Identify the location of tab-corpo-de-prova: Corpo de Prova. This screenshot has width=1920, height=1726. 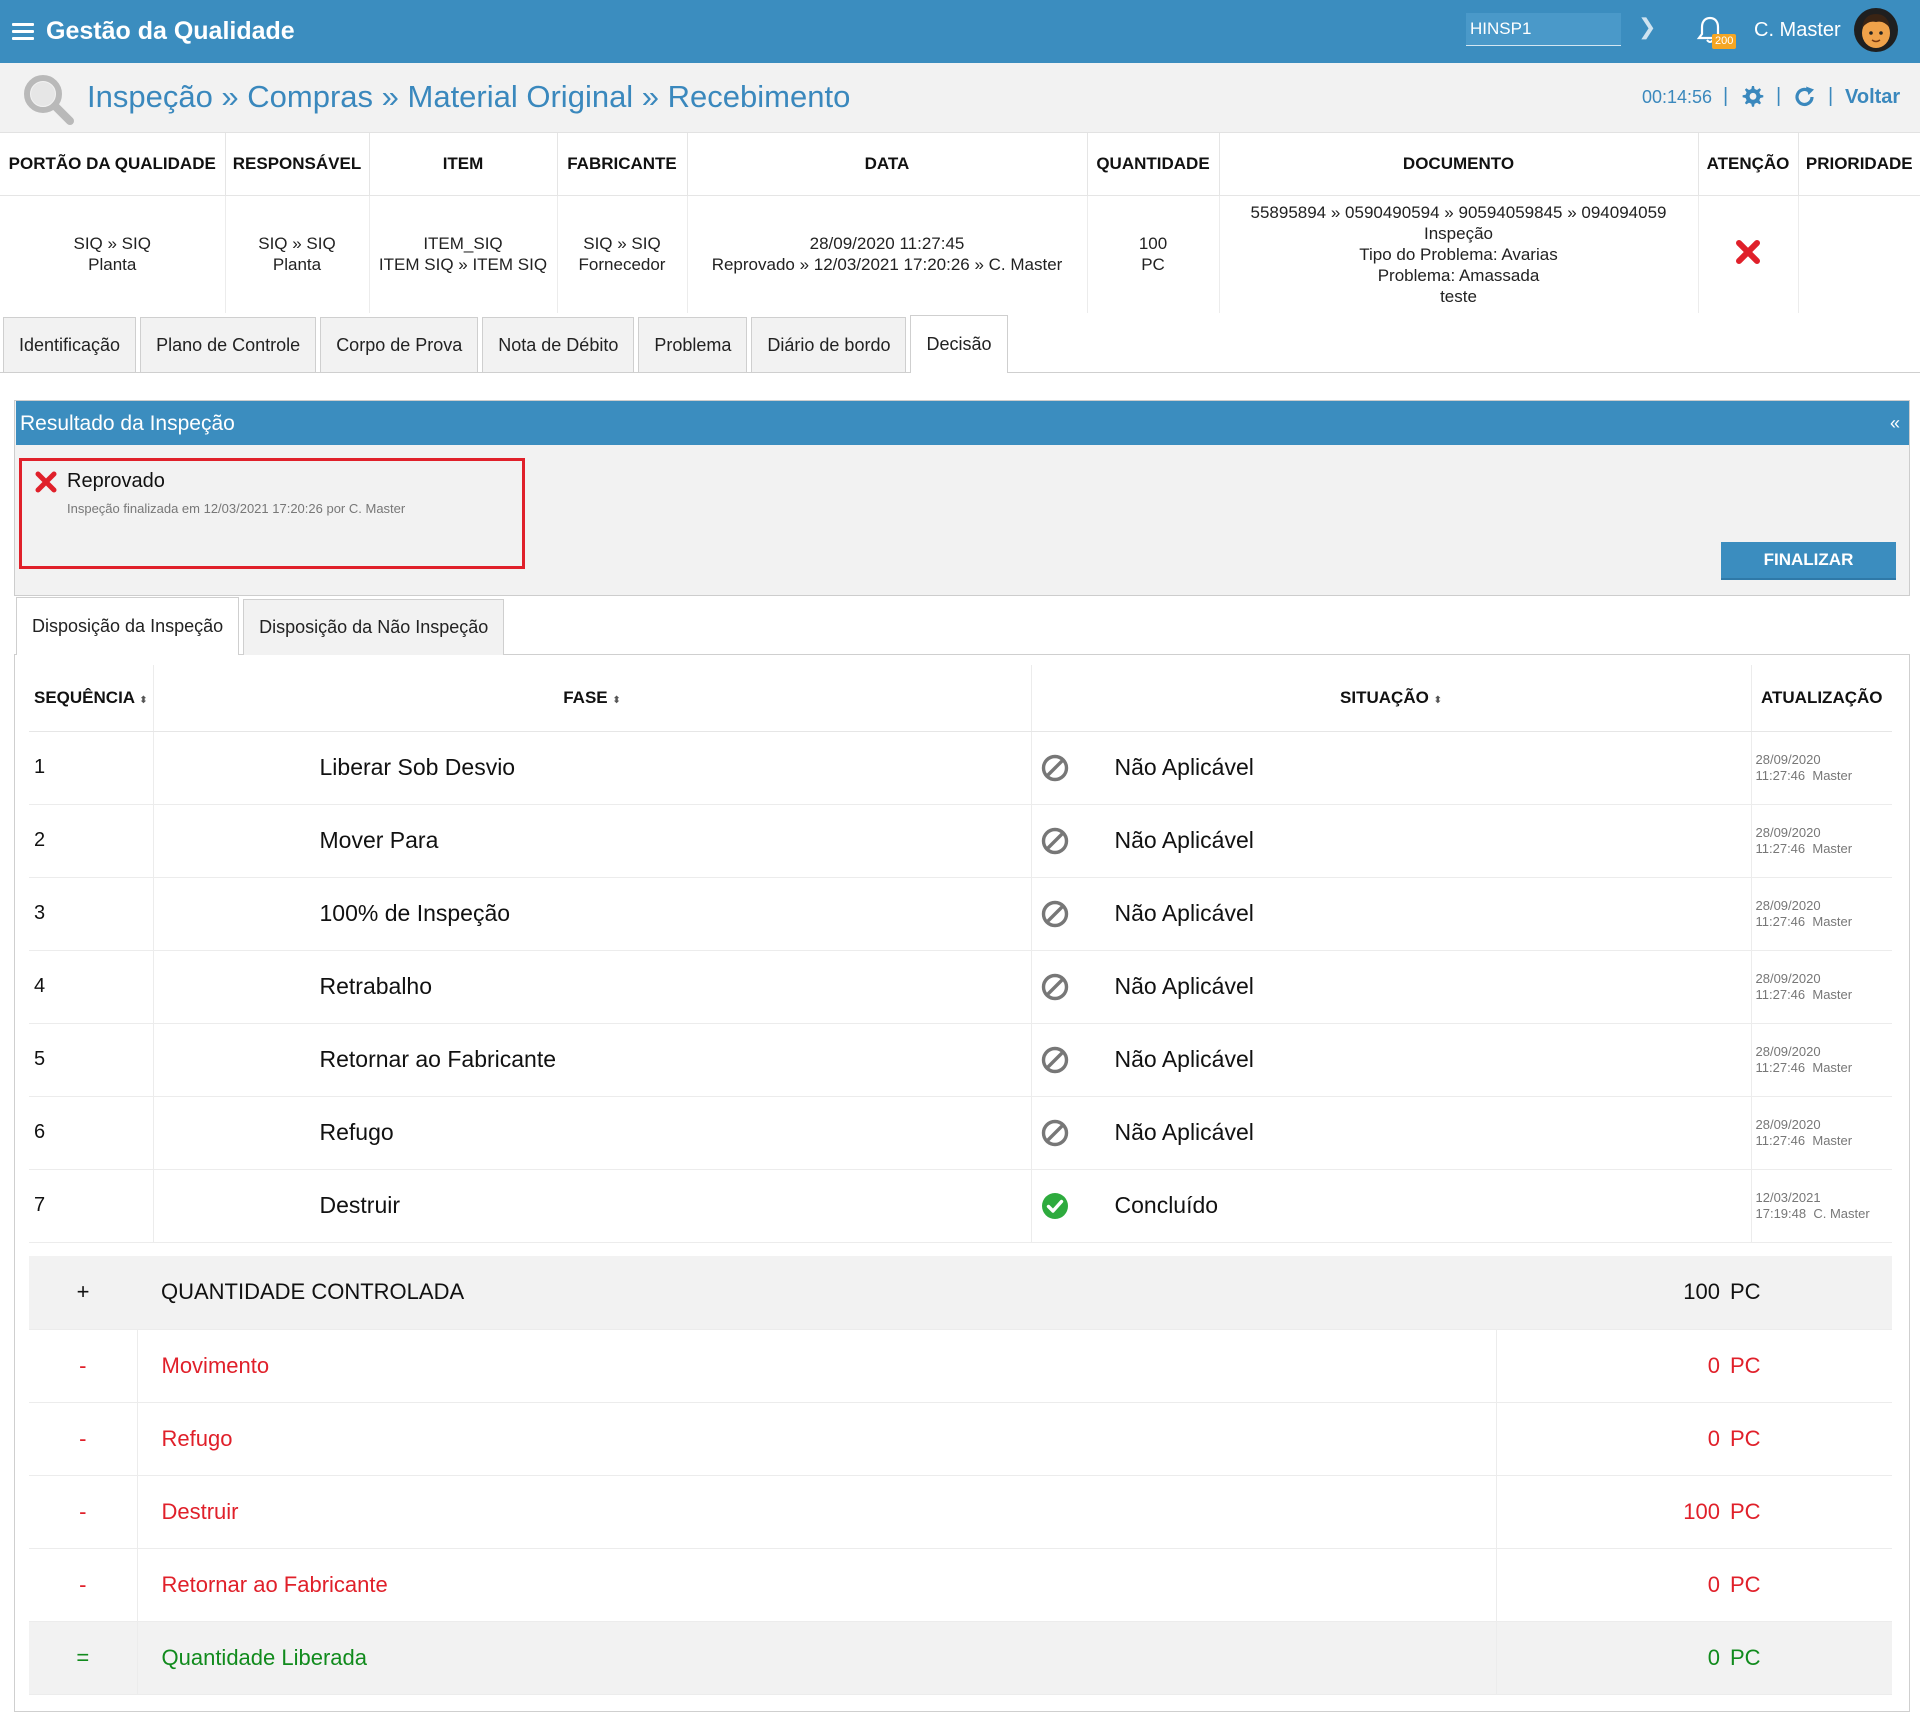
(399, 344).